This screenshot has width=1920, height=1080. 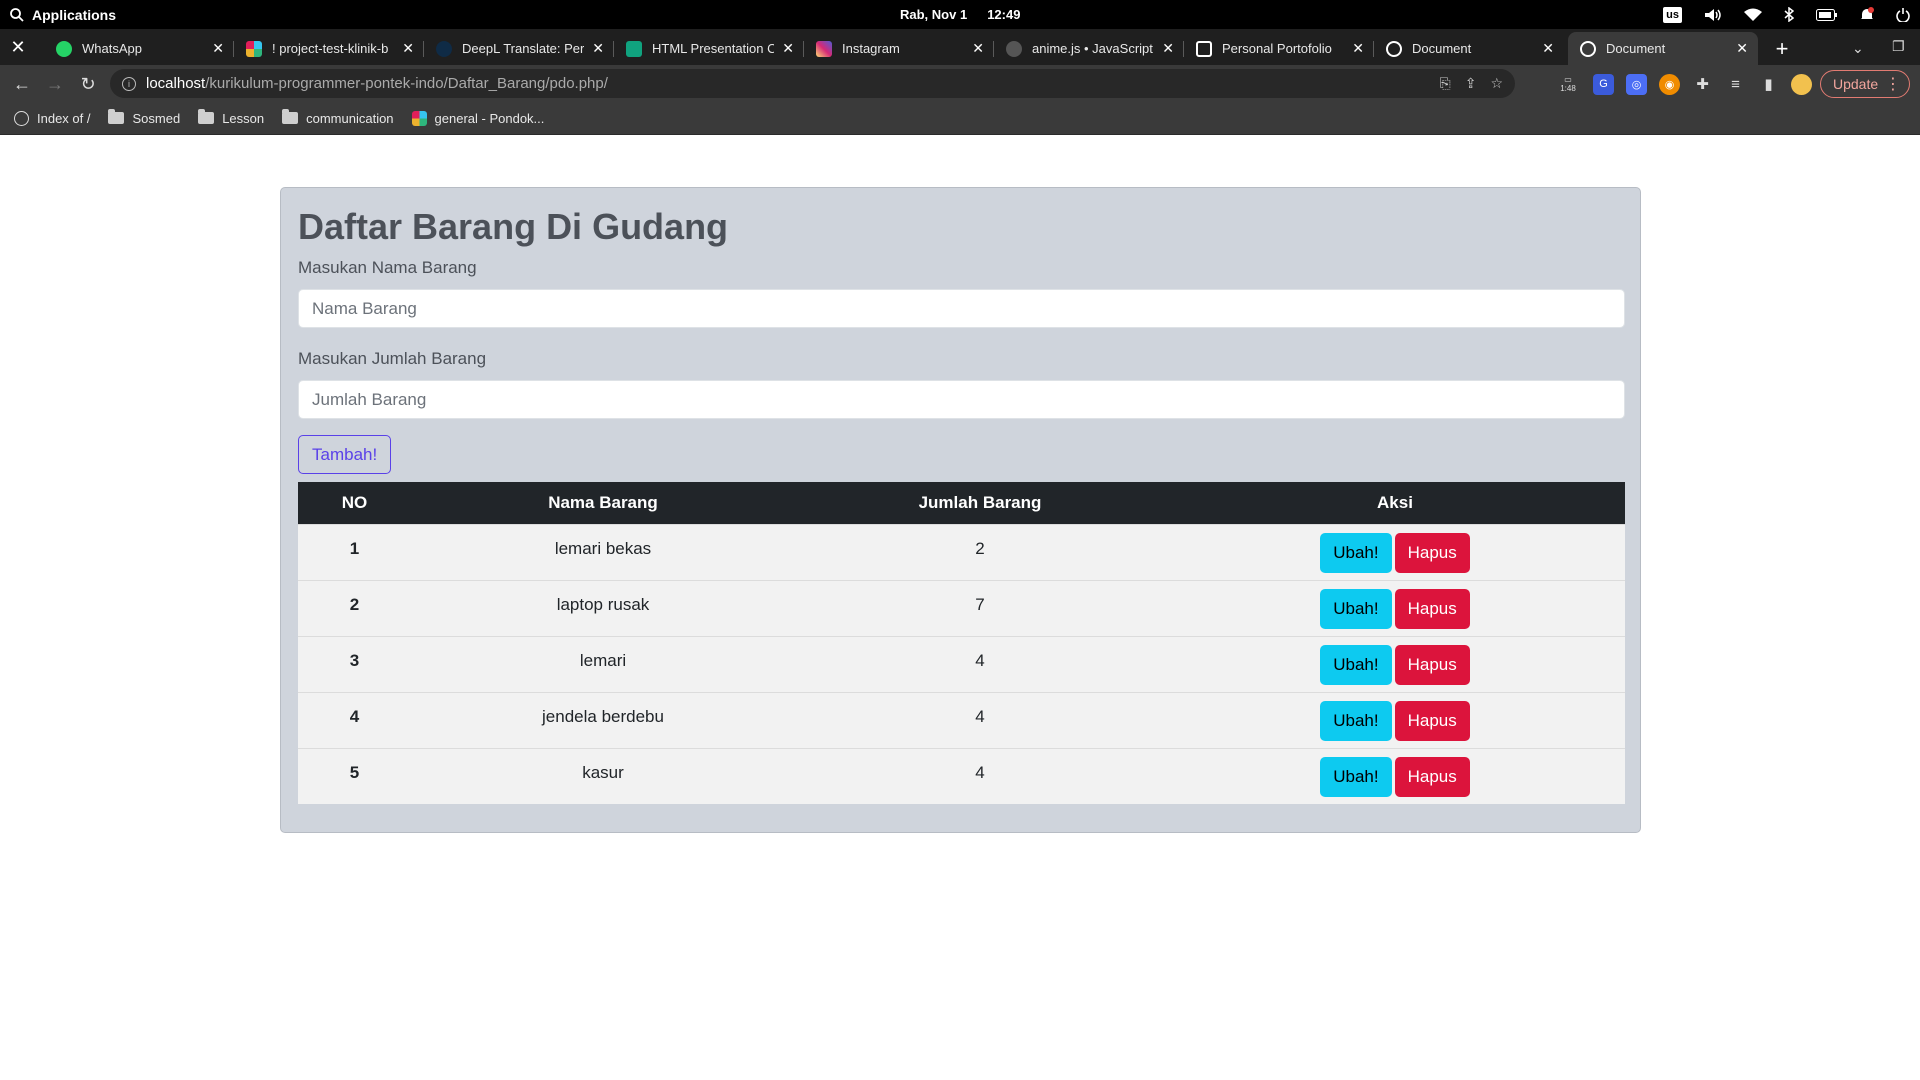 I want to click on bookmark-label: Sosmed, so click(x=156, y=118).